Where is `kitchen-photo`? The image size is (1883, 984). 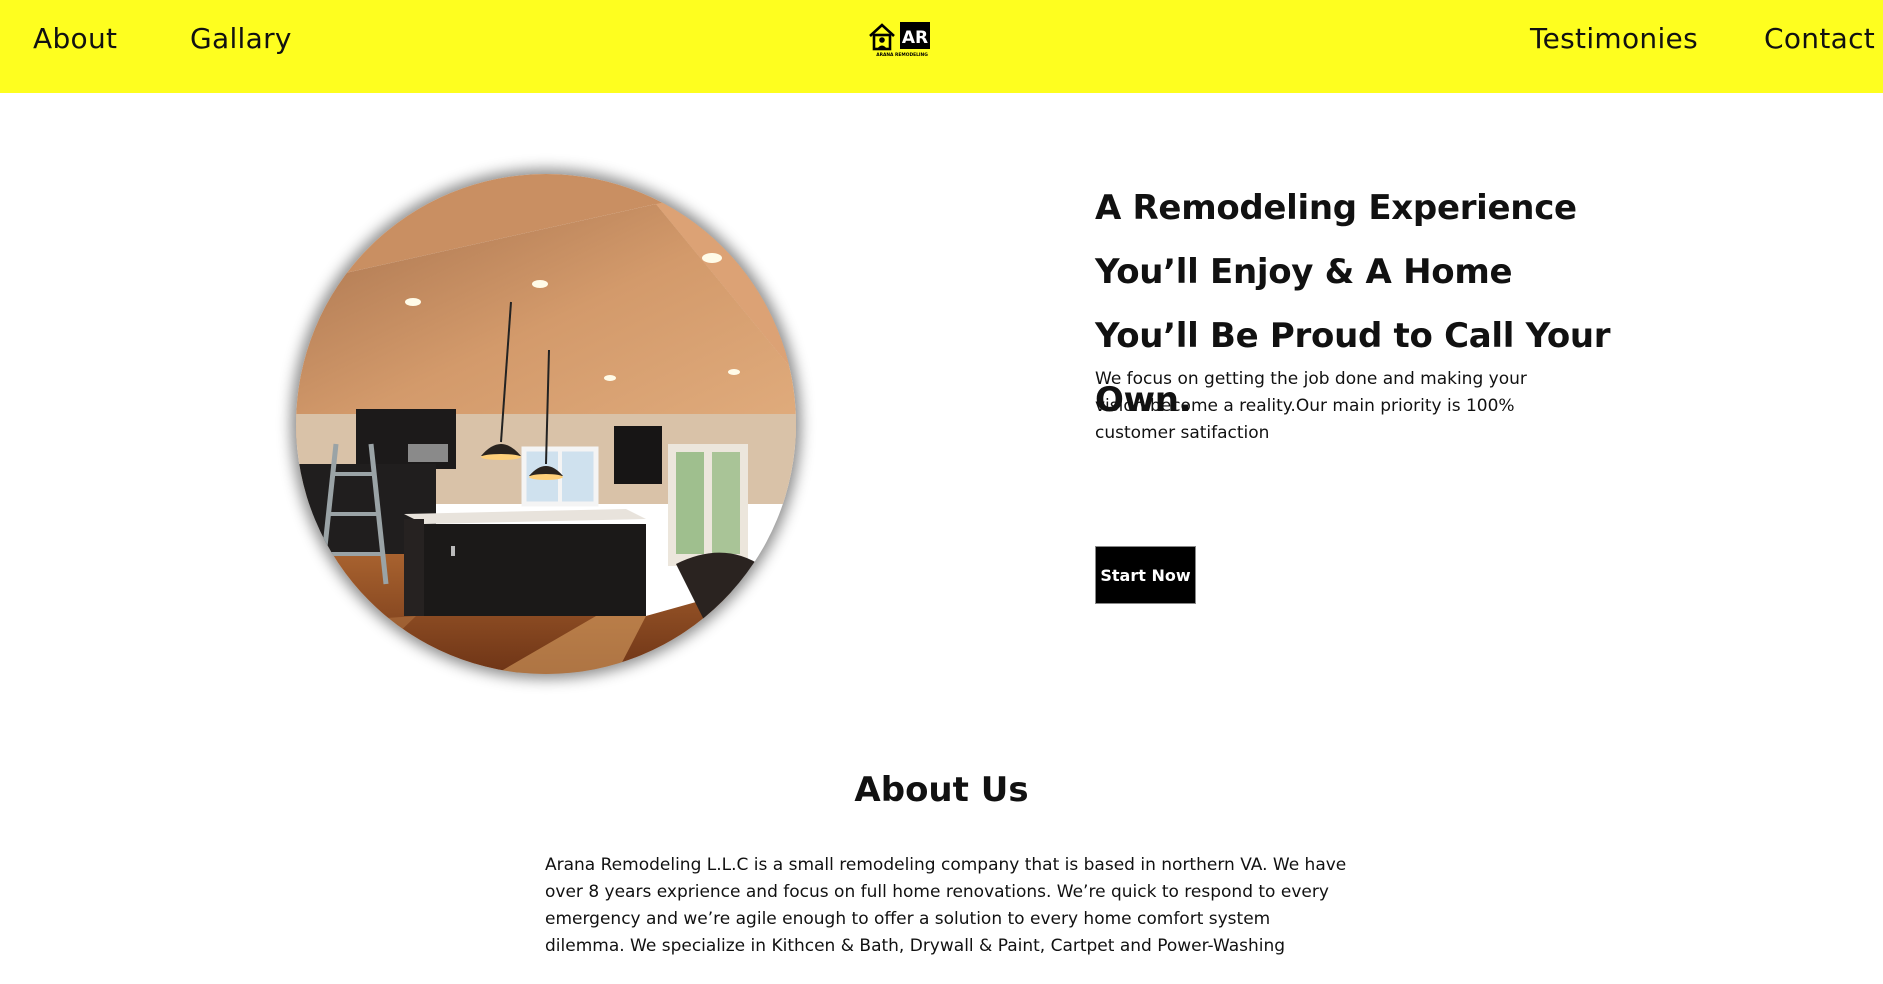 kitchen-photo is located at coordinates (546, 424).